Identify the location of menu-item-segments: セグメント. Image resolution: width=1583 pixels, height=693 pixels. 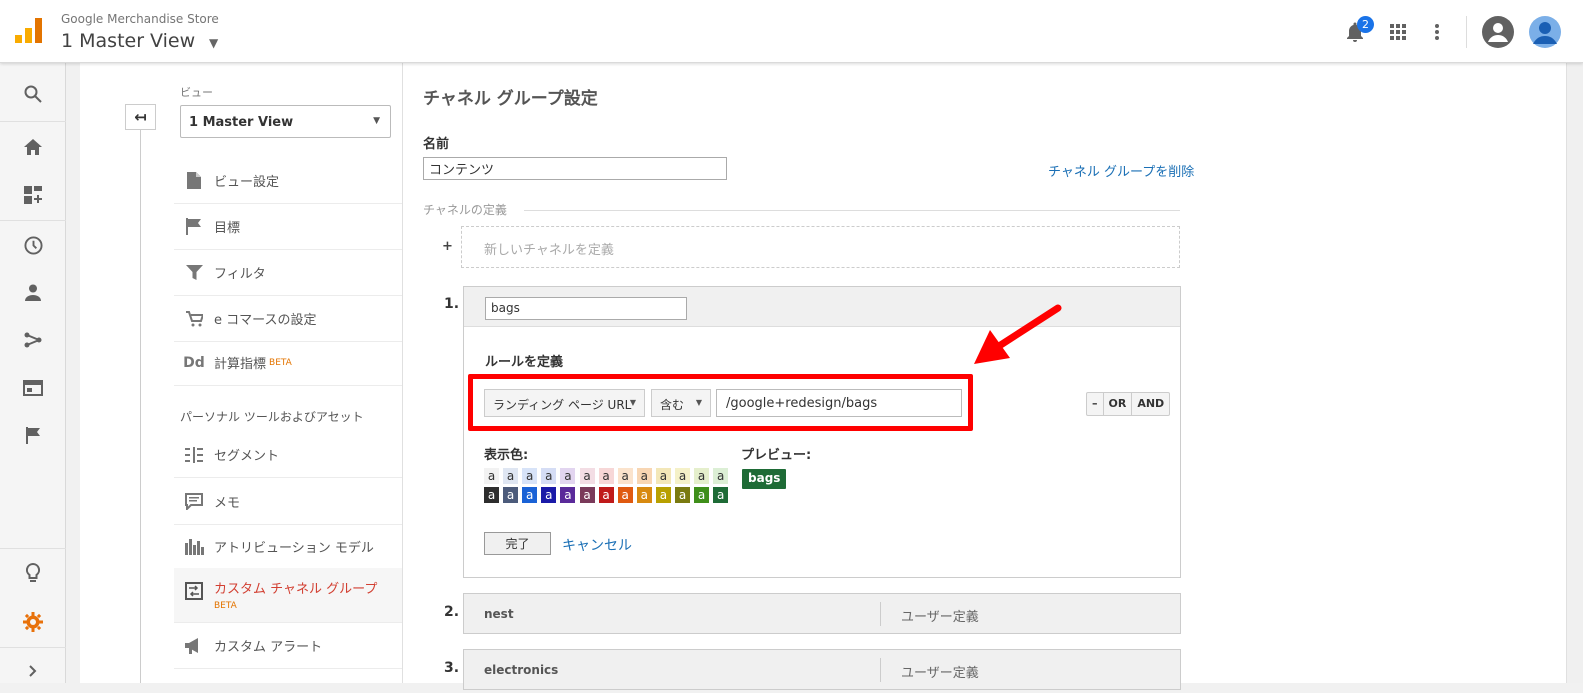
(288, 455).